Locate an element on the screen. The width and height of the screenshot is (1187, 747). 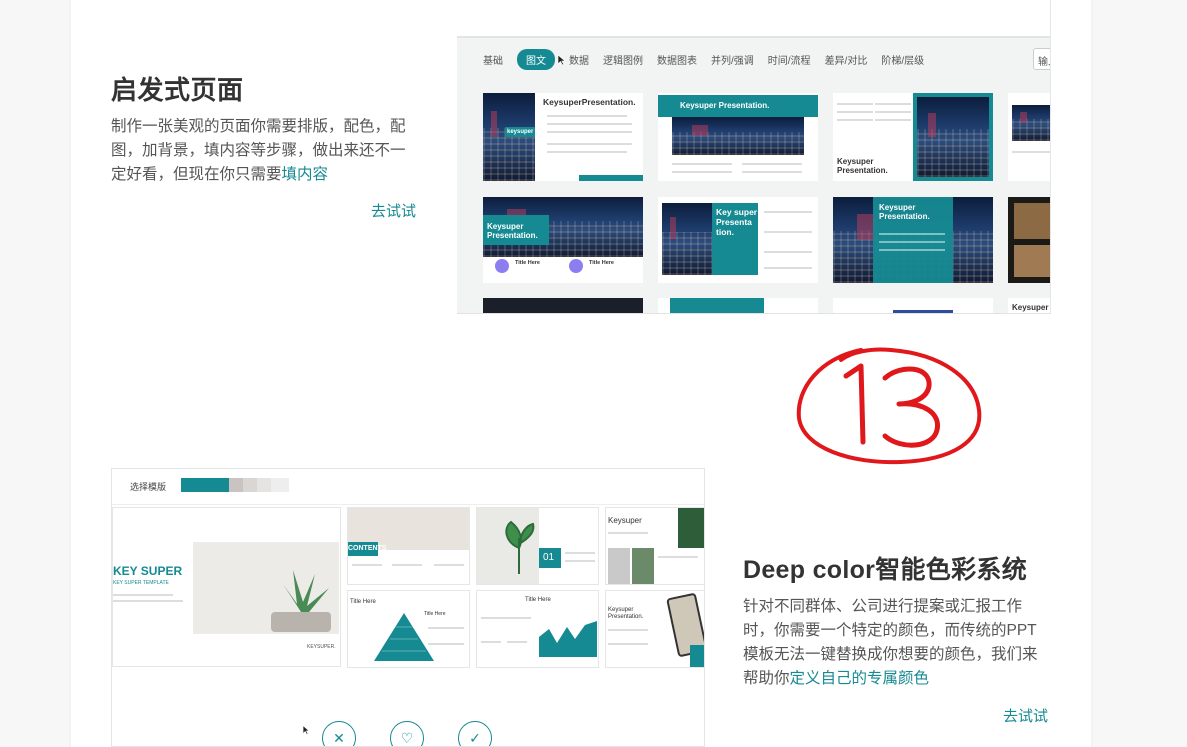
tab-timeline: 时间/流程 is located at coordinates (789, 59).